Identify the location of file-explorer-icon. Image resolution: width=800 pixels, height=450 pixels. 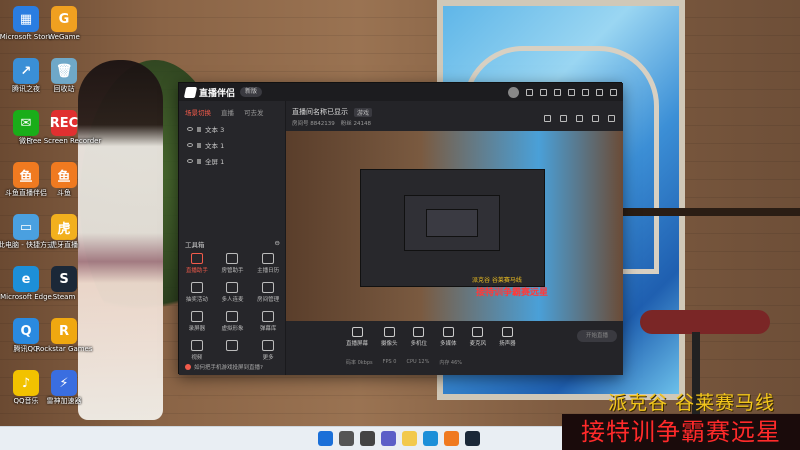
(409, 438).